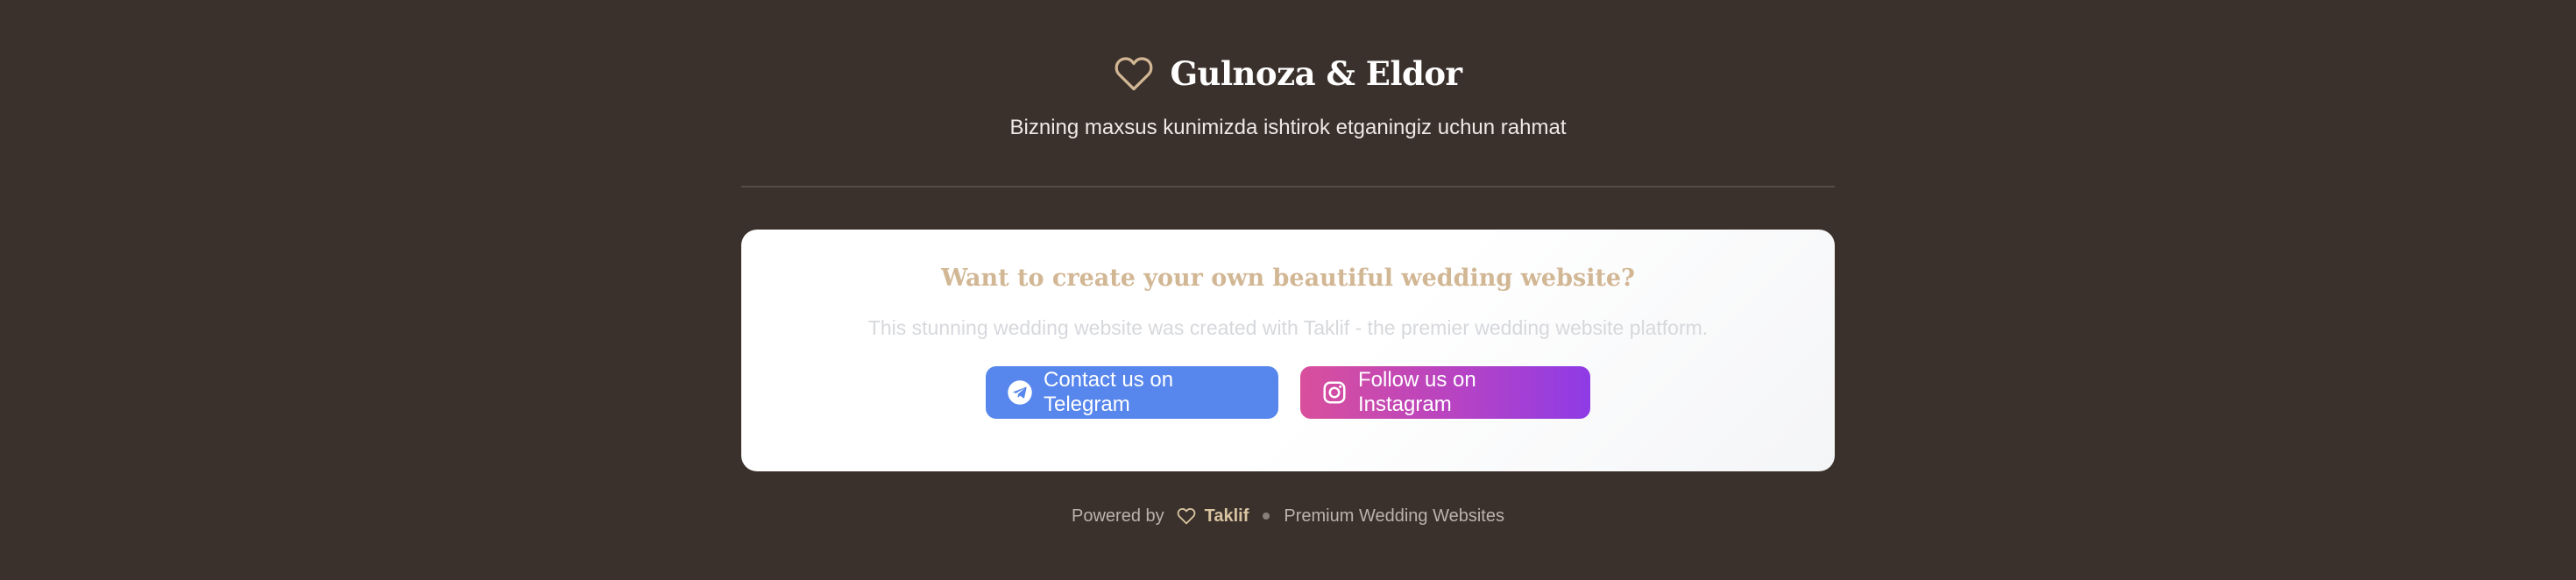 The height and width of the screenshot is (580, 2576). I want to click on heart-outline-icon, so click(1134, 74).